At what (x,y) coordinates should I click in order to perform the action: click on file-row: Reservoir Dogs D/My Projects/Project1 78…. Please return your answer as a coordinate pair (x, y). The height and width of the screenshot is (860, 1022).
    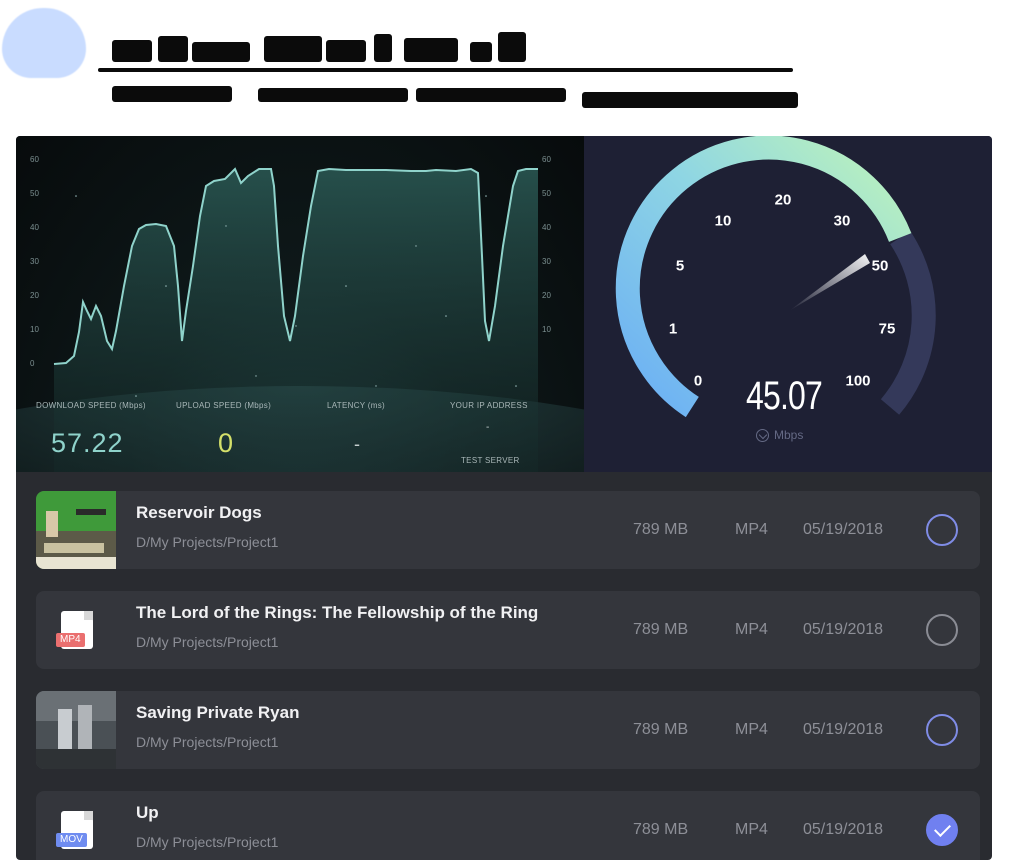
    Looking at the image, I should click on (508, 530).